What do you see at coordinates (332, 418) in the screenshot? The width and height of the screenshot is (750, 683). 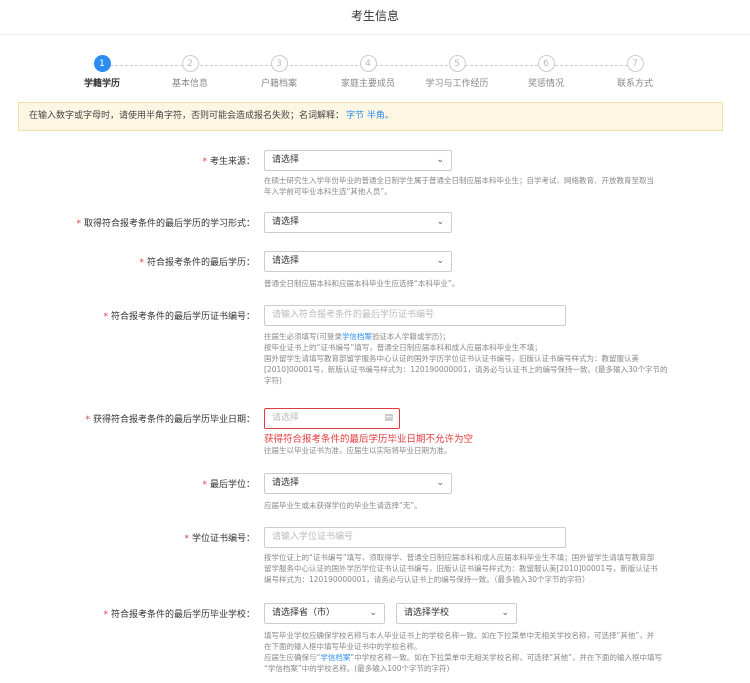 I see `grad-date-picker: 请选择 ▤` at bounding box center [332, 418].